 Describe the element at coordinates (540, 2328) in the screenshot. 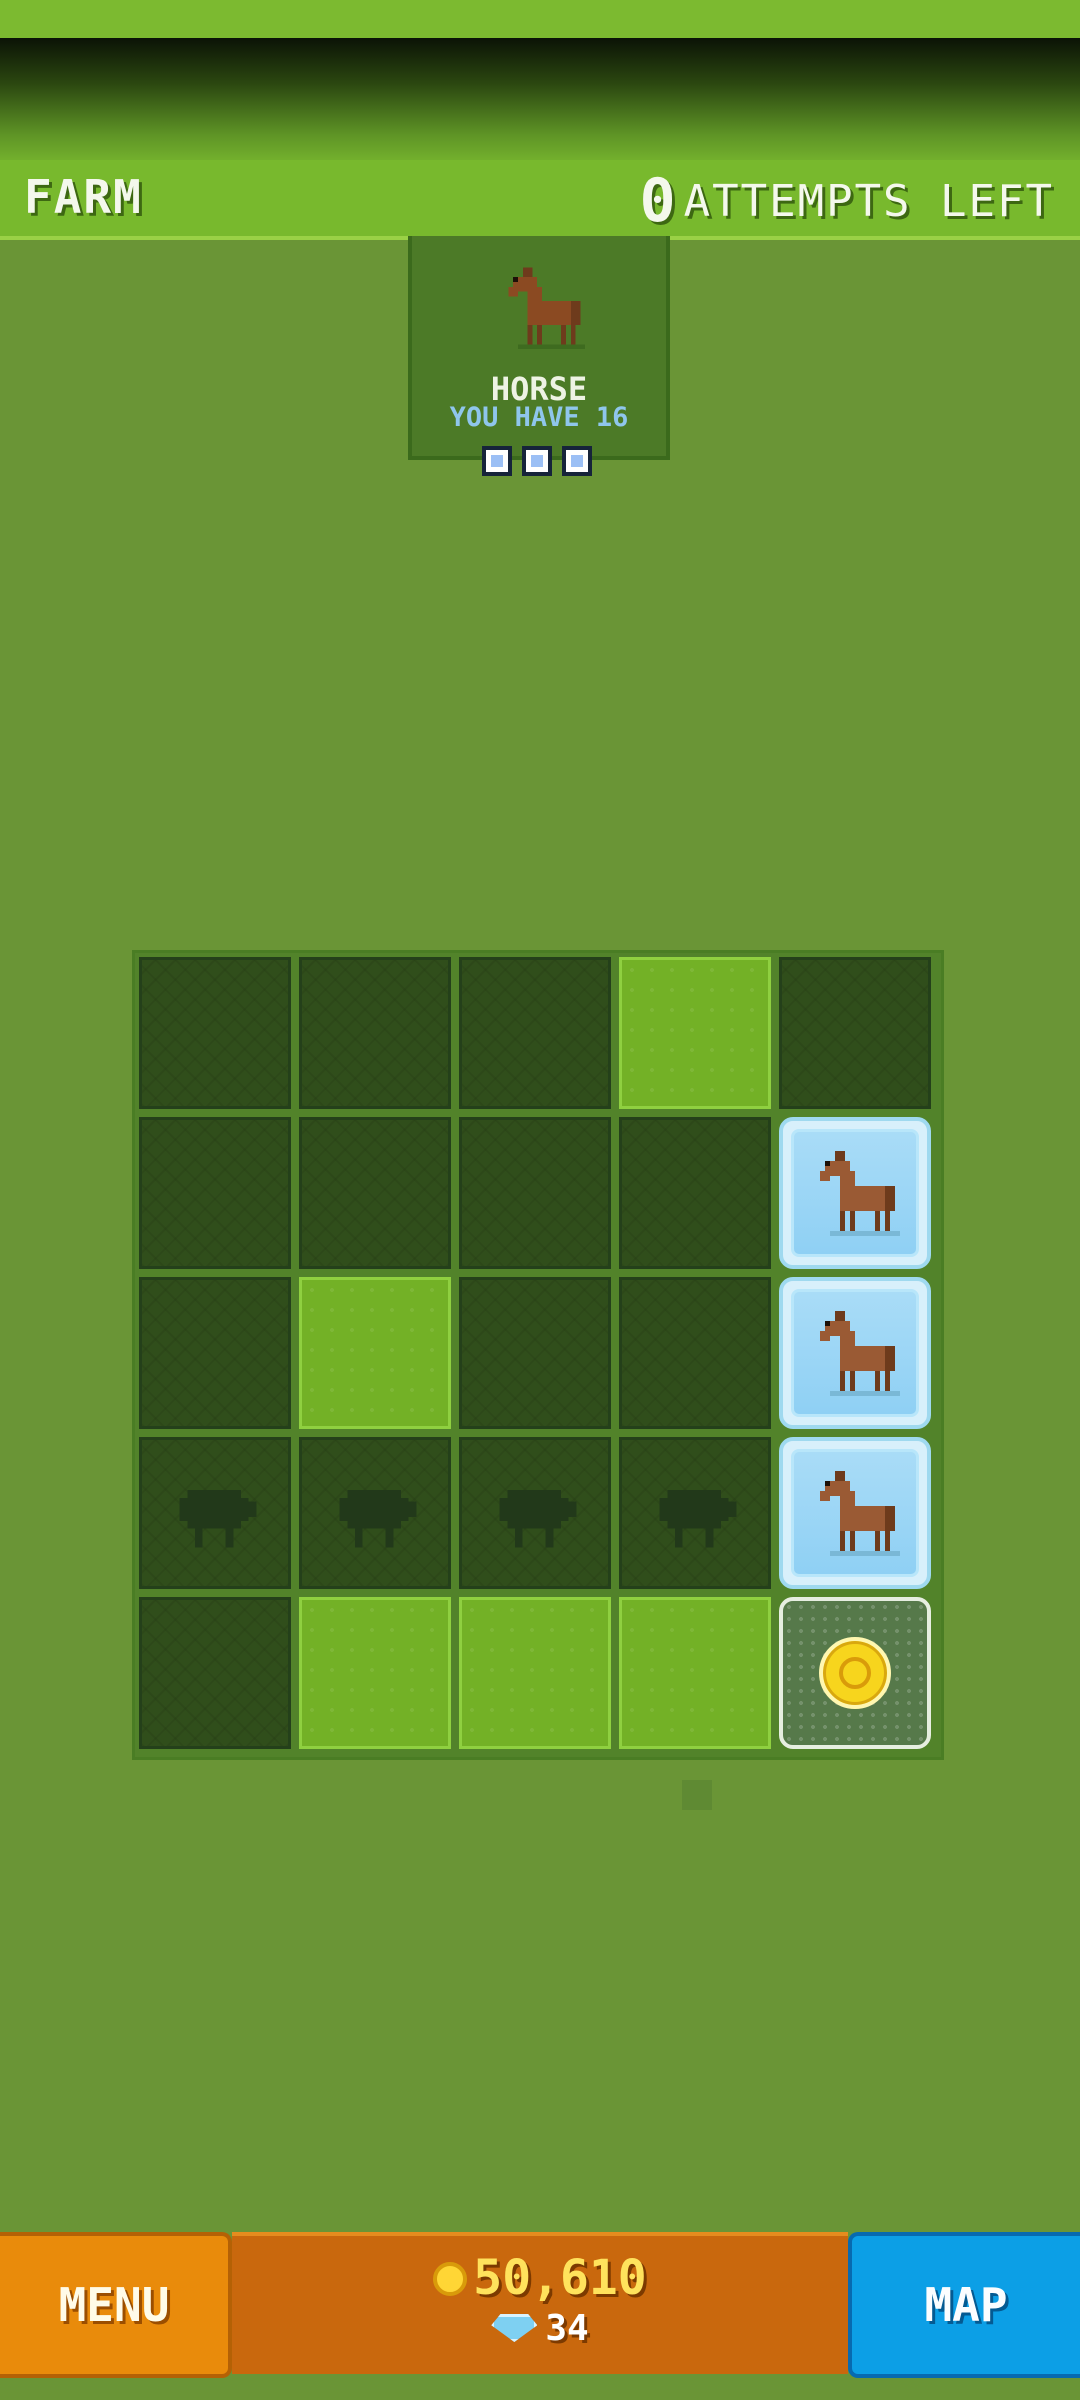

I see `gem-balance: 34` at that location.